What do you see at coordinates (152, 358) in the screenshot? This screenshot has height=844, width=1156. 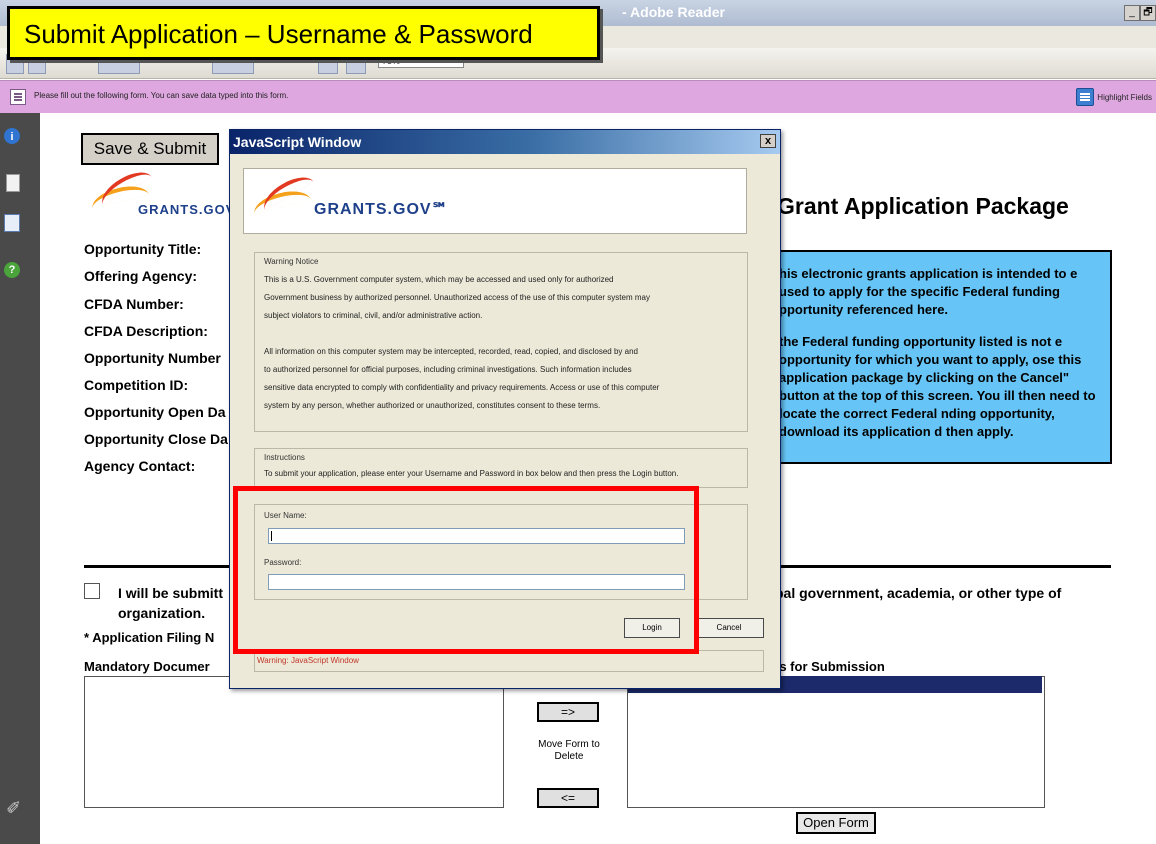 I see `opportunity-number-label: Opportunity Number` at bounding box center [152, 358].